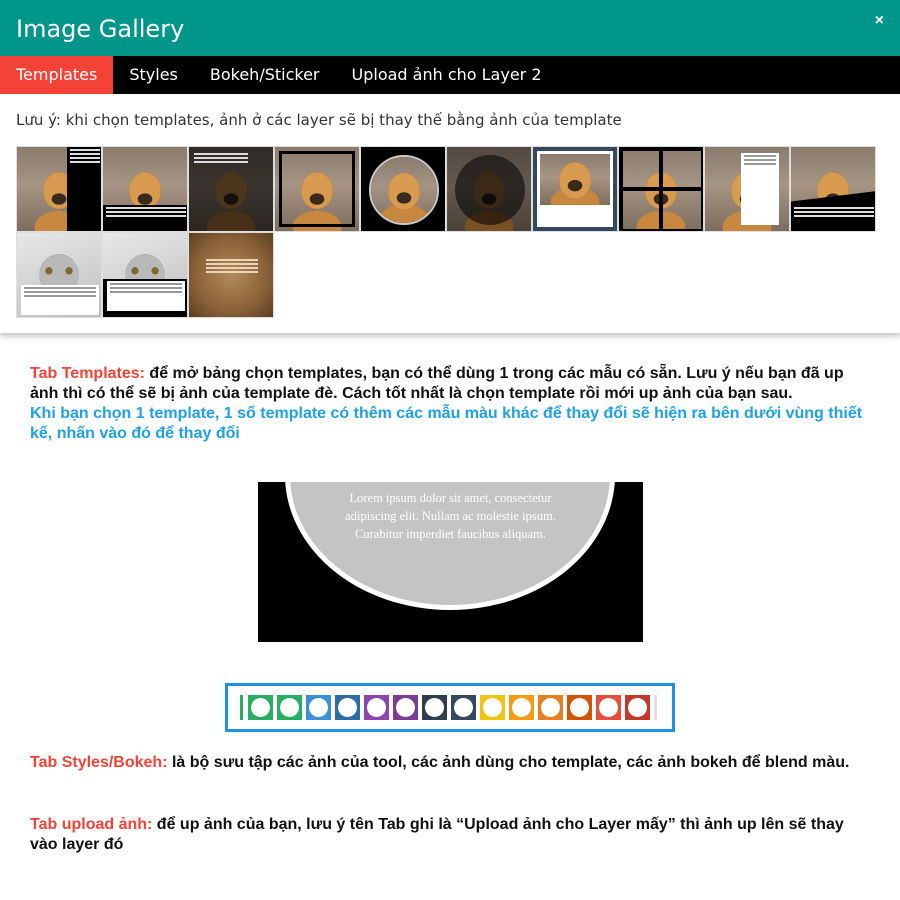 This screenshot has height=900, width=900. What do you see at coordinates (87, 373) in the screenshot?
I see `templates-heading: Tab Templates:` at bounding box center [87, 373].